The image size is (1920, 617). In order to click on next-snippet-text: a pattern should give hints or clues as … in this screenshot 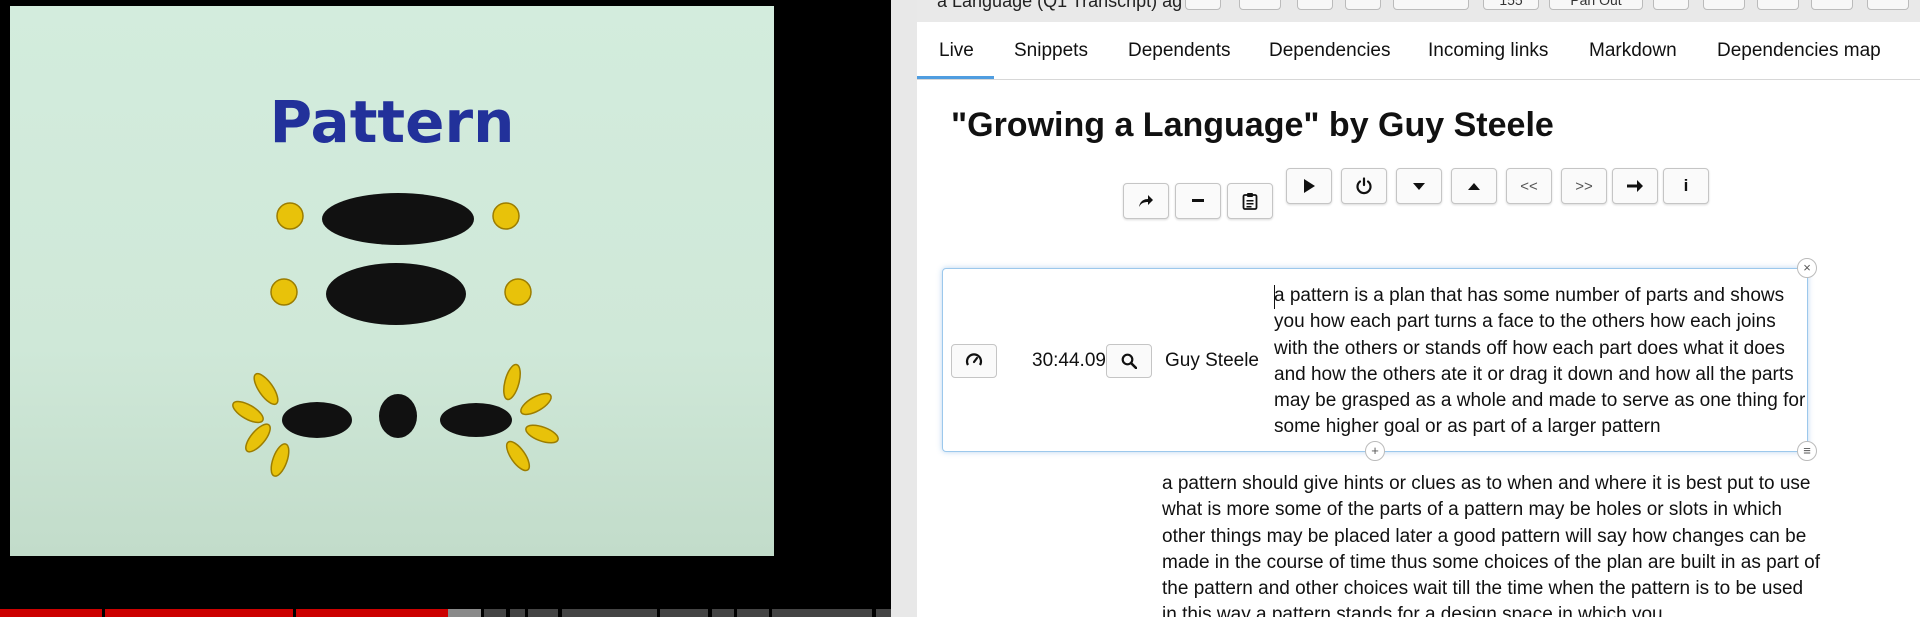, I will do `click(1492, 544)`.